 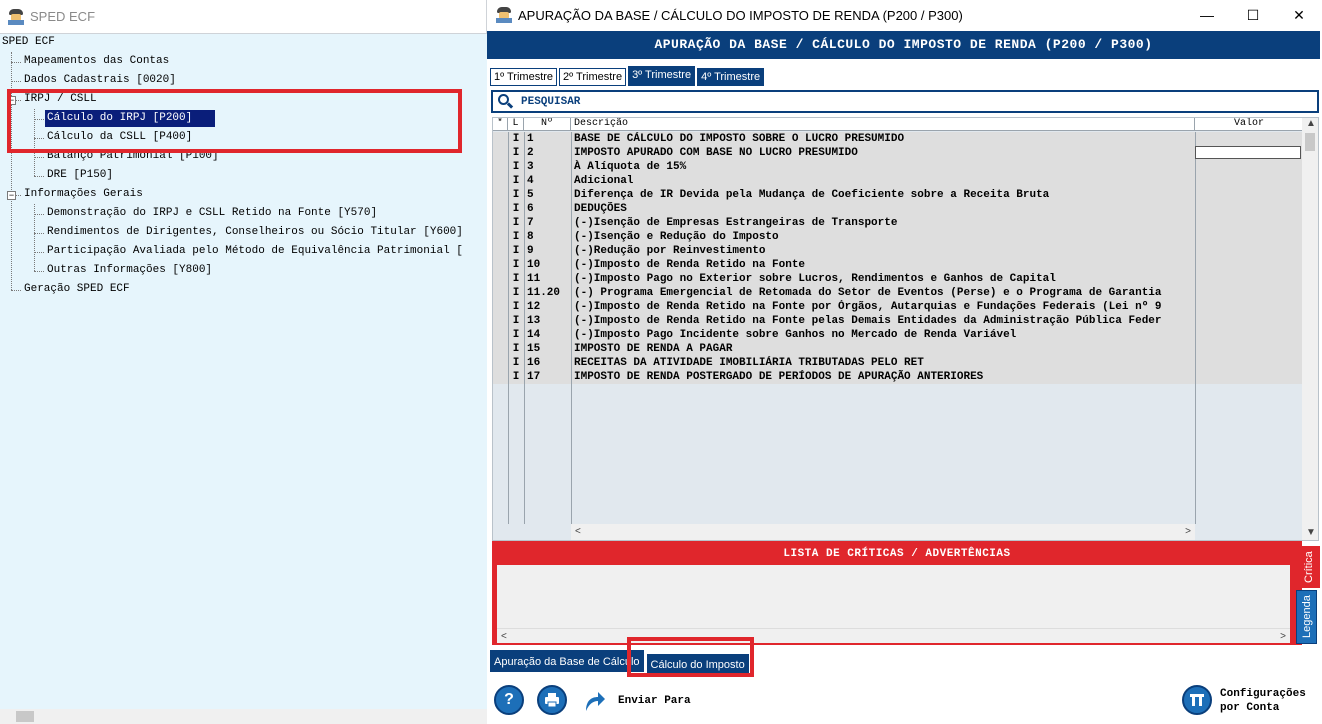 What do you see at coordinates (1207, 15) in the screenshot?
I see `minimize-button: —` at bounding box center [1207, 15].